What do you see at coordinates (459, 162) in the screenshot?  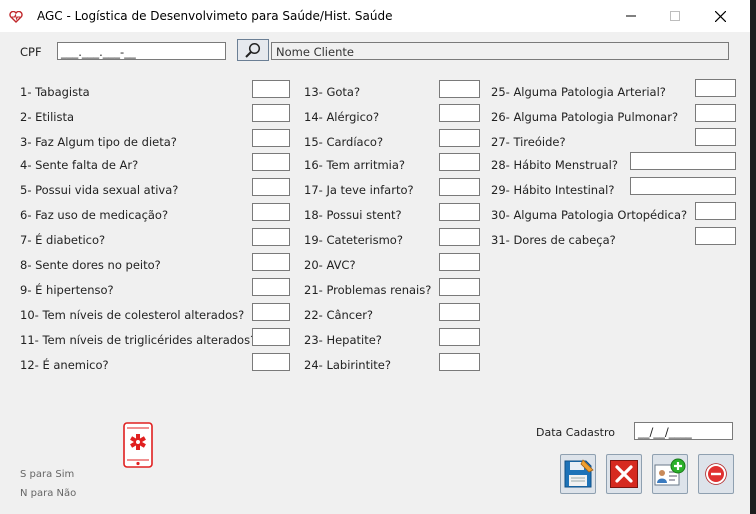 I see `question-16-input` at bounding box center [459, 162].